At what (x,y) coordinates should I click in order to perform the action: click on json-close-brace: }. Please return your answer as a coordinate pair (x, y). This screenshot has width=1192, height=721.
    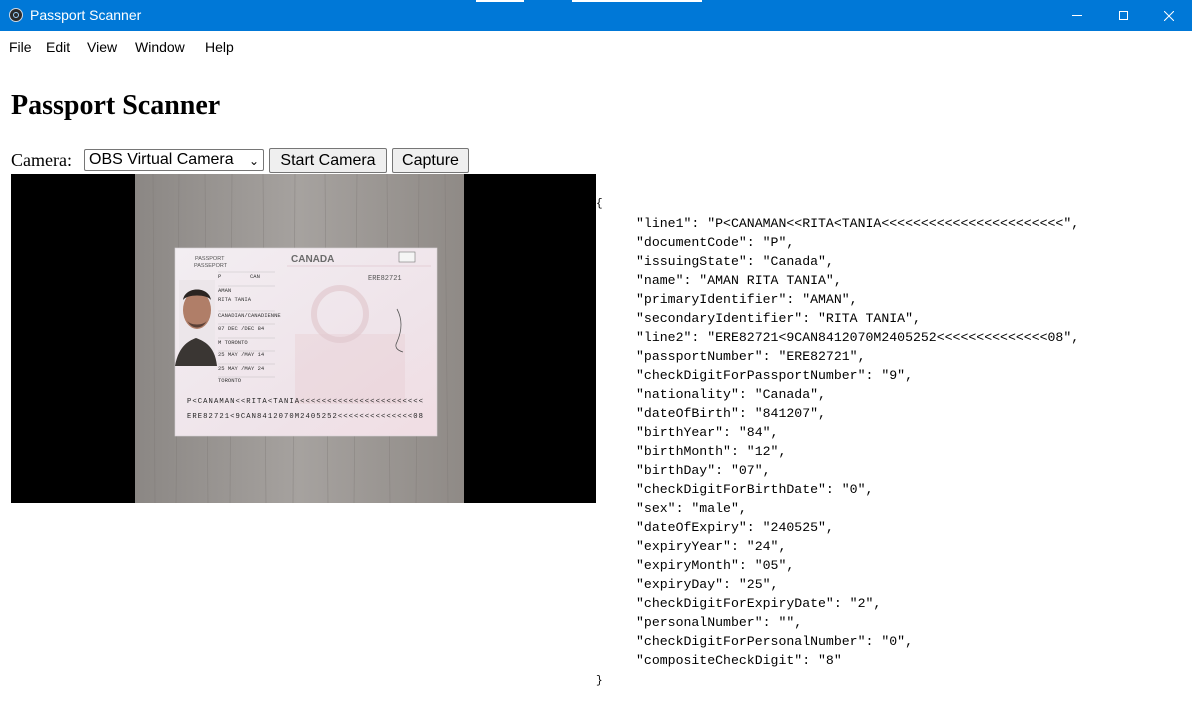
    Looking at the image, I should click on (599, 681).